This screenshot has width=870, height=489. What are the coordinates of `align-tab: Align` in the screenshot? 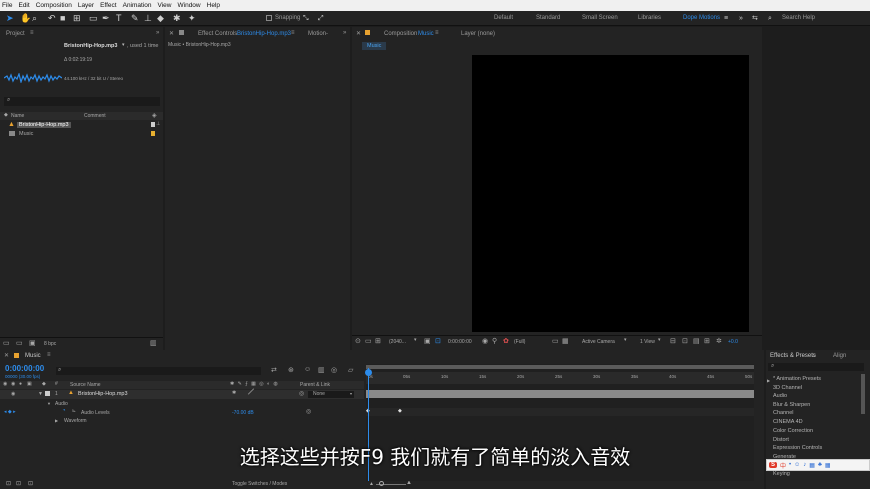 It's located at (839, 356).